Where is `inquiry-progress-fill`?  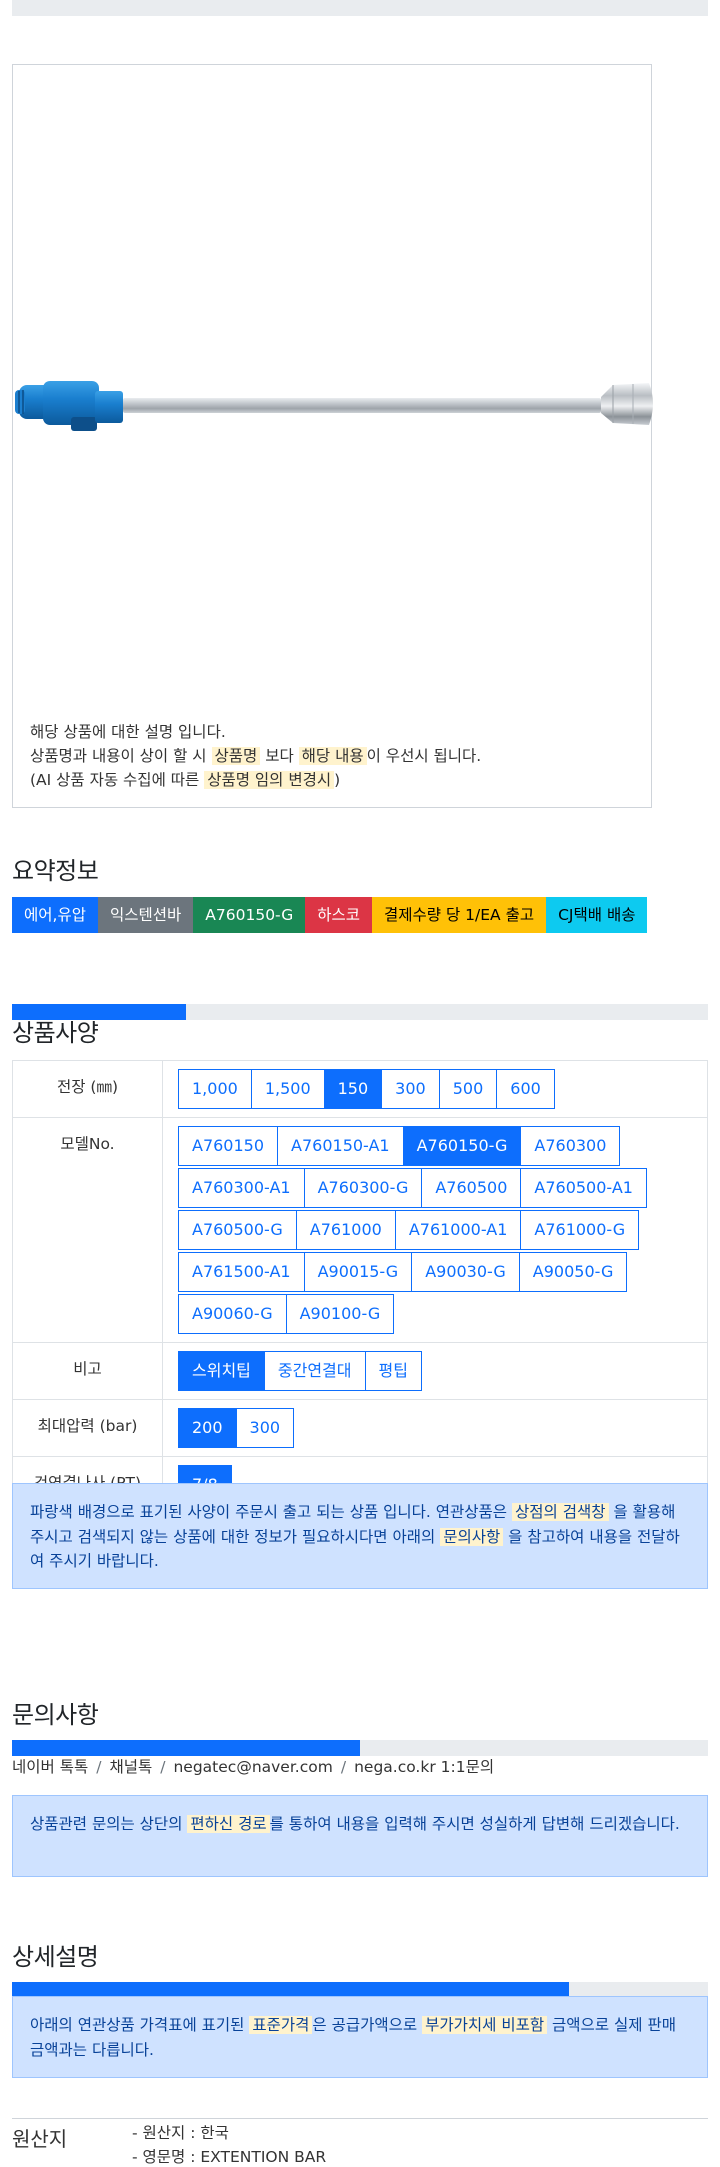 inquiry-progress-fill is located at coordinates (186, 1748).